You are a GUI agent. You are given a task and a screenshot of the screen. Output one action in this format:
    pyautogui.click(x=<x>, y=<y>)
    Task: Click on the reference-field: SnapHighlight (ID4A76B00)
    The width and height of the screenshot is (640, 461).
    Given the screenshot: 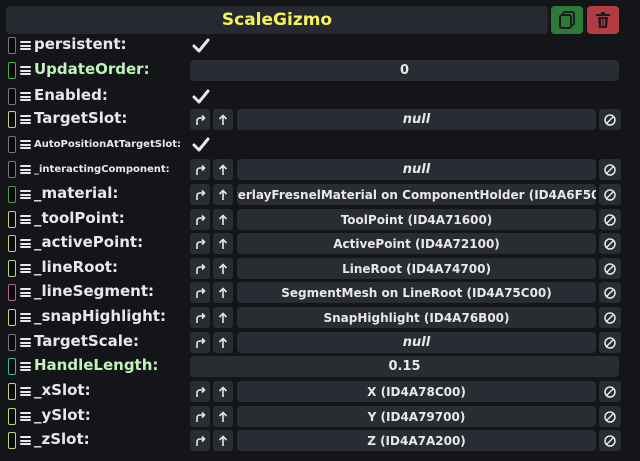 What is the action you would take?
    pyautogui.click(x=416, y=317)
    